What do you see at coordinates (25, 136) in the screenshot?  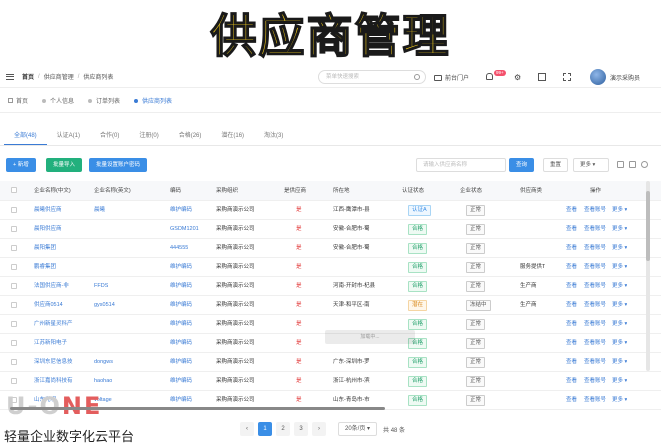 I see `status-tab-all: 全部(48)` at bounding box center [25, 136].